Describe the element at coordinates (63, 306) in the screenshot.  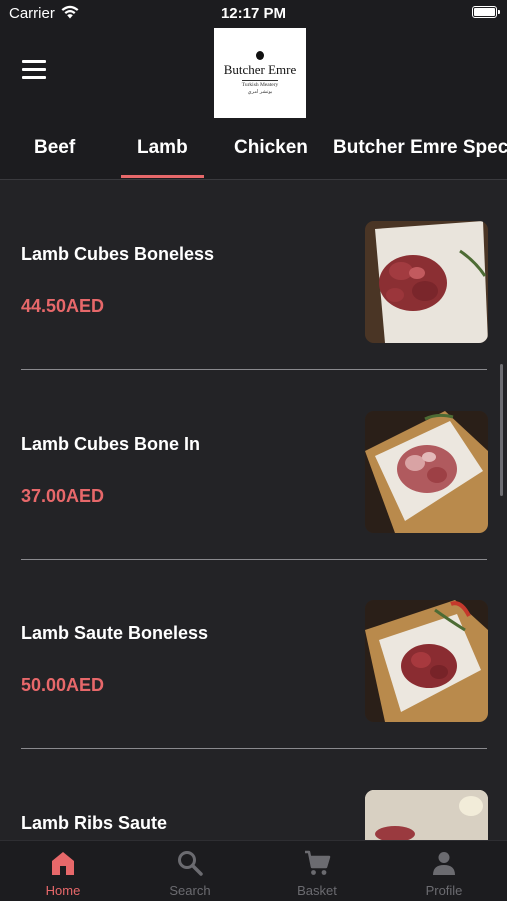
I see `product-price: 44.50AED` at that location.